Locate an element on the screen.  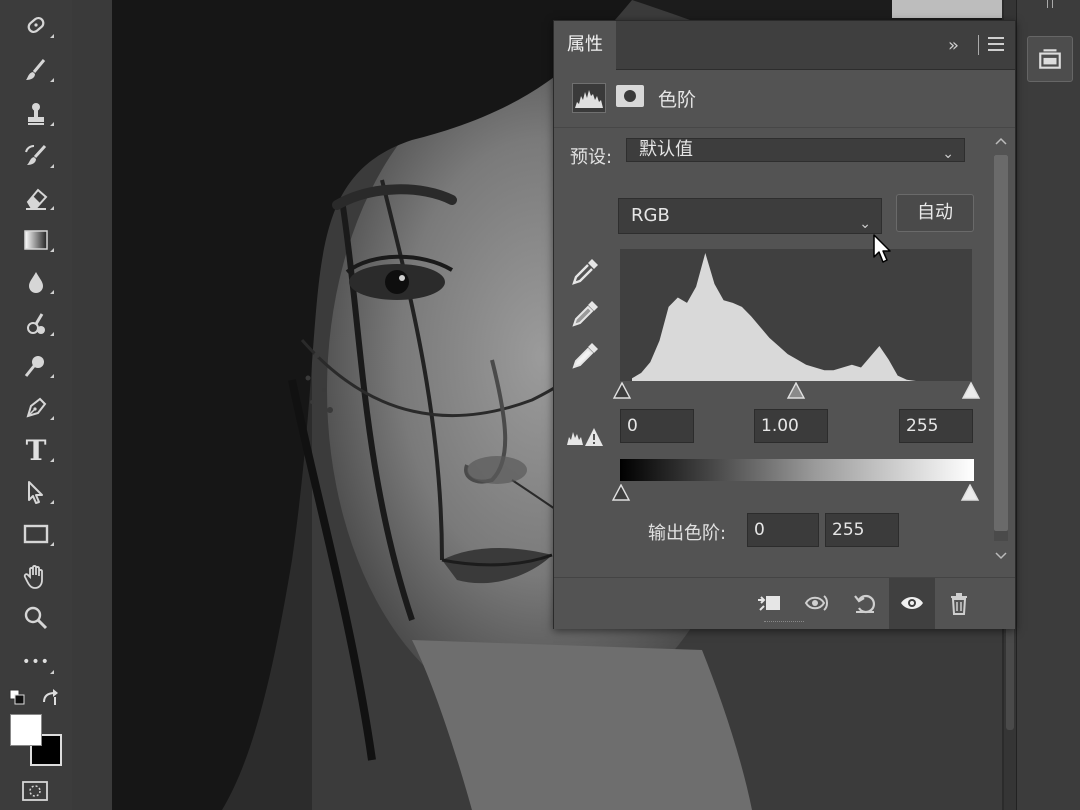
eye-icon is located at coordinates (912, 603).